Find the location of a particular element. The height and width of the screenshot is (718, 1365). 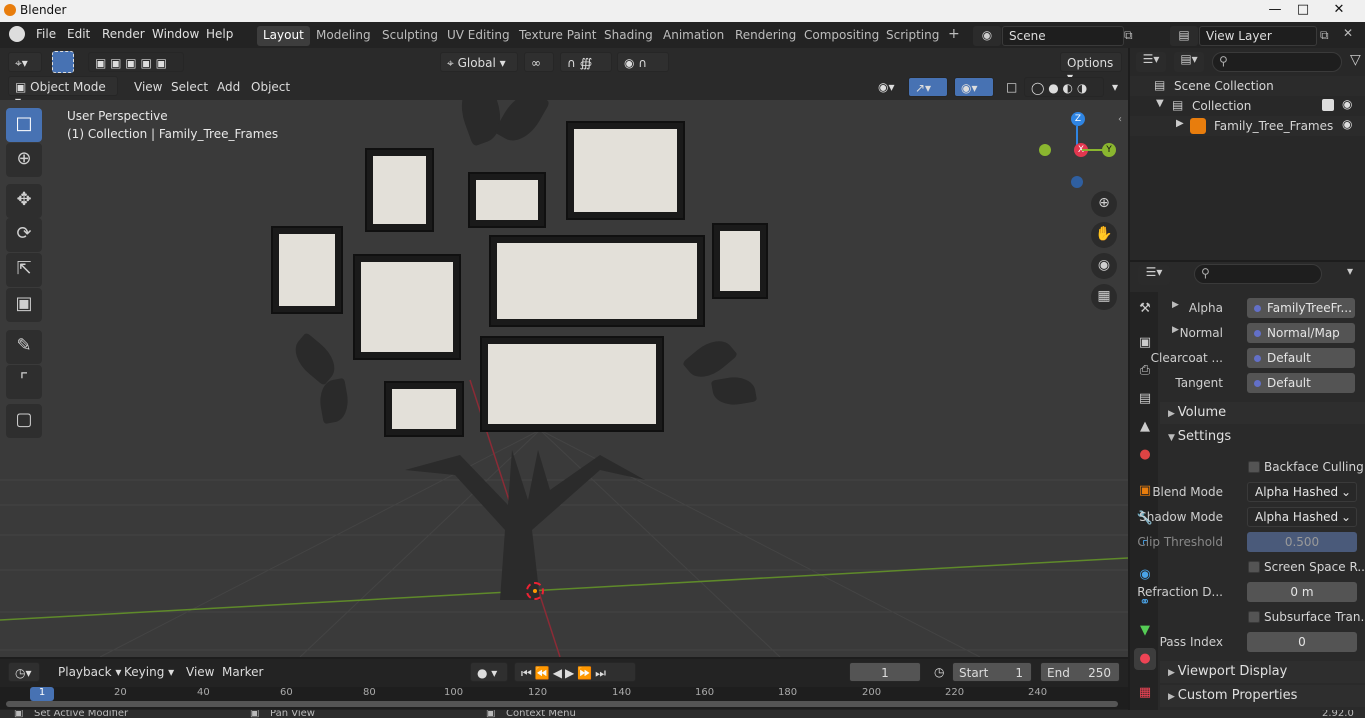

properties-editor-icon: ☰▾ is located at coordinates (1154, 275).